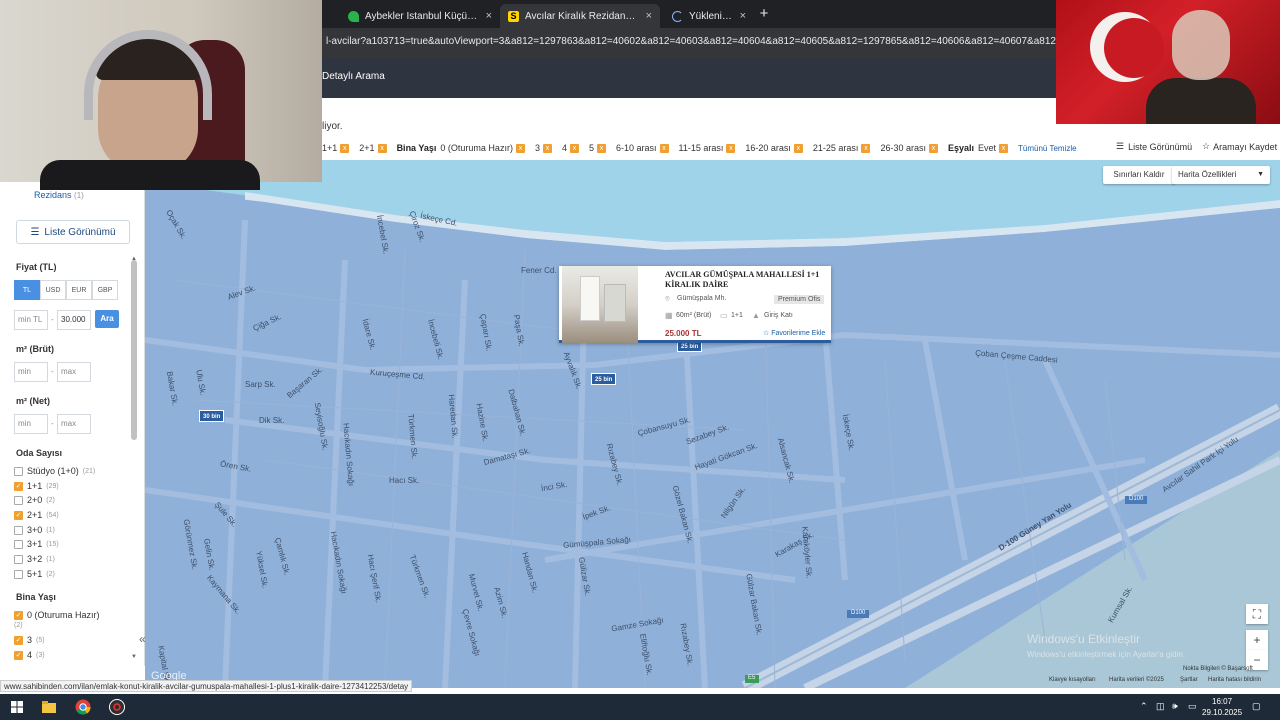 This screenshot has height=720, width=1280. Describe the element at coordinates (774, 148) in the screenshot. I see `chip-age: 16-20 arası x` at that location.